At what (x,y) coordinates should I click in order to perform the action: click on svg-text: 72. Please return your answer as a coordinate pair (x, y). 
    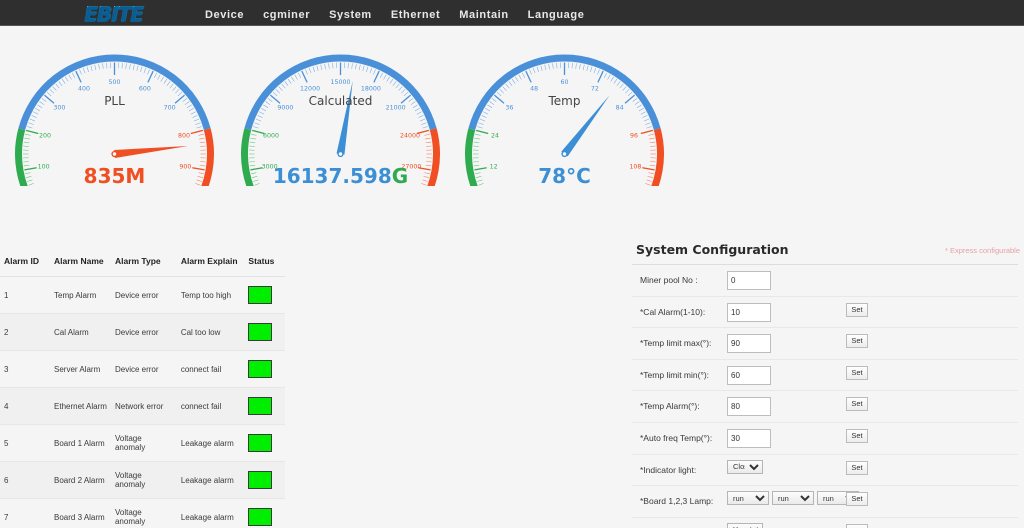
    Looking at the image, I should click on (595, 89).